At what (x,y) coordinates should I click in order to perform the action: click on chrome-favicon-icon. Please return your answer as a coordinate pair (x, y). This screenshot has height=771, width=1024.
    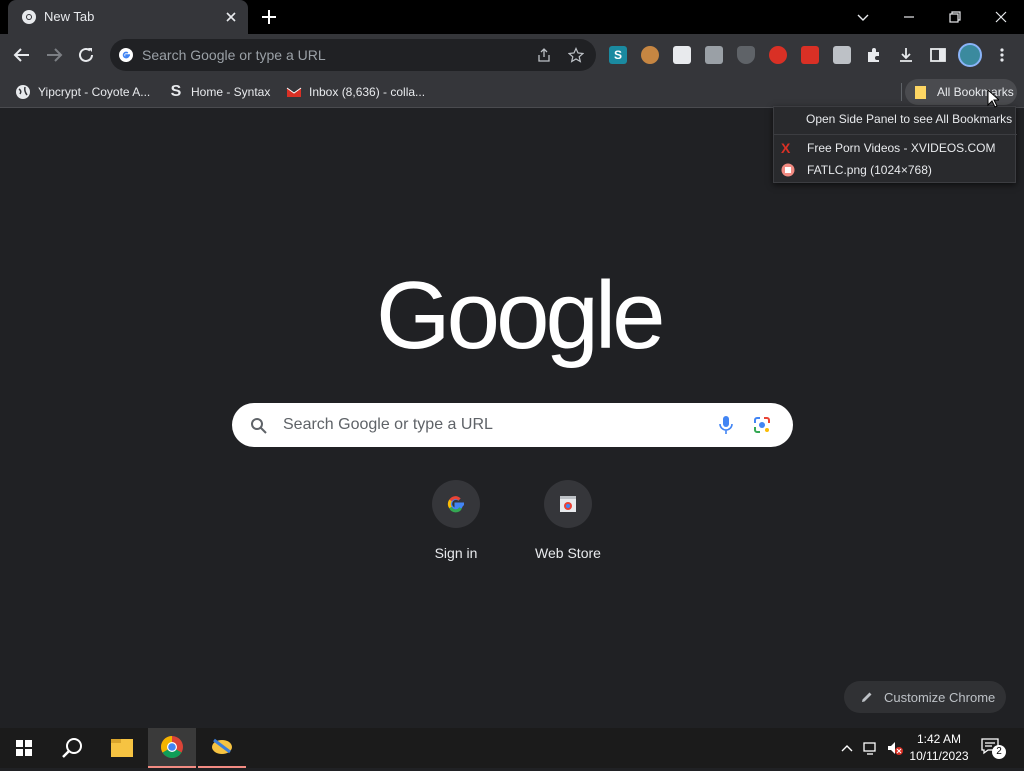
    Looking at the image, I should click on (29, 17).